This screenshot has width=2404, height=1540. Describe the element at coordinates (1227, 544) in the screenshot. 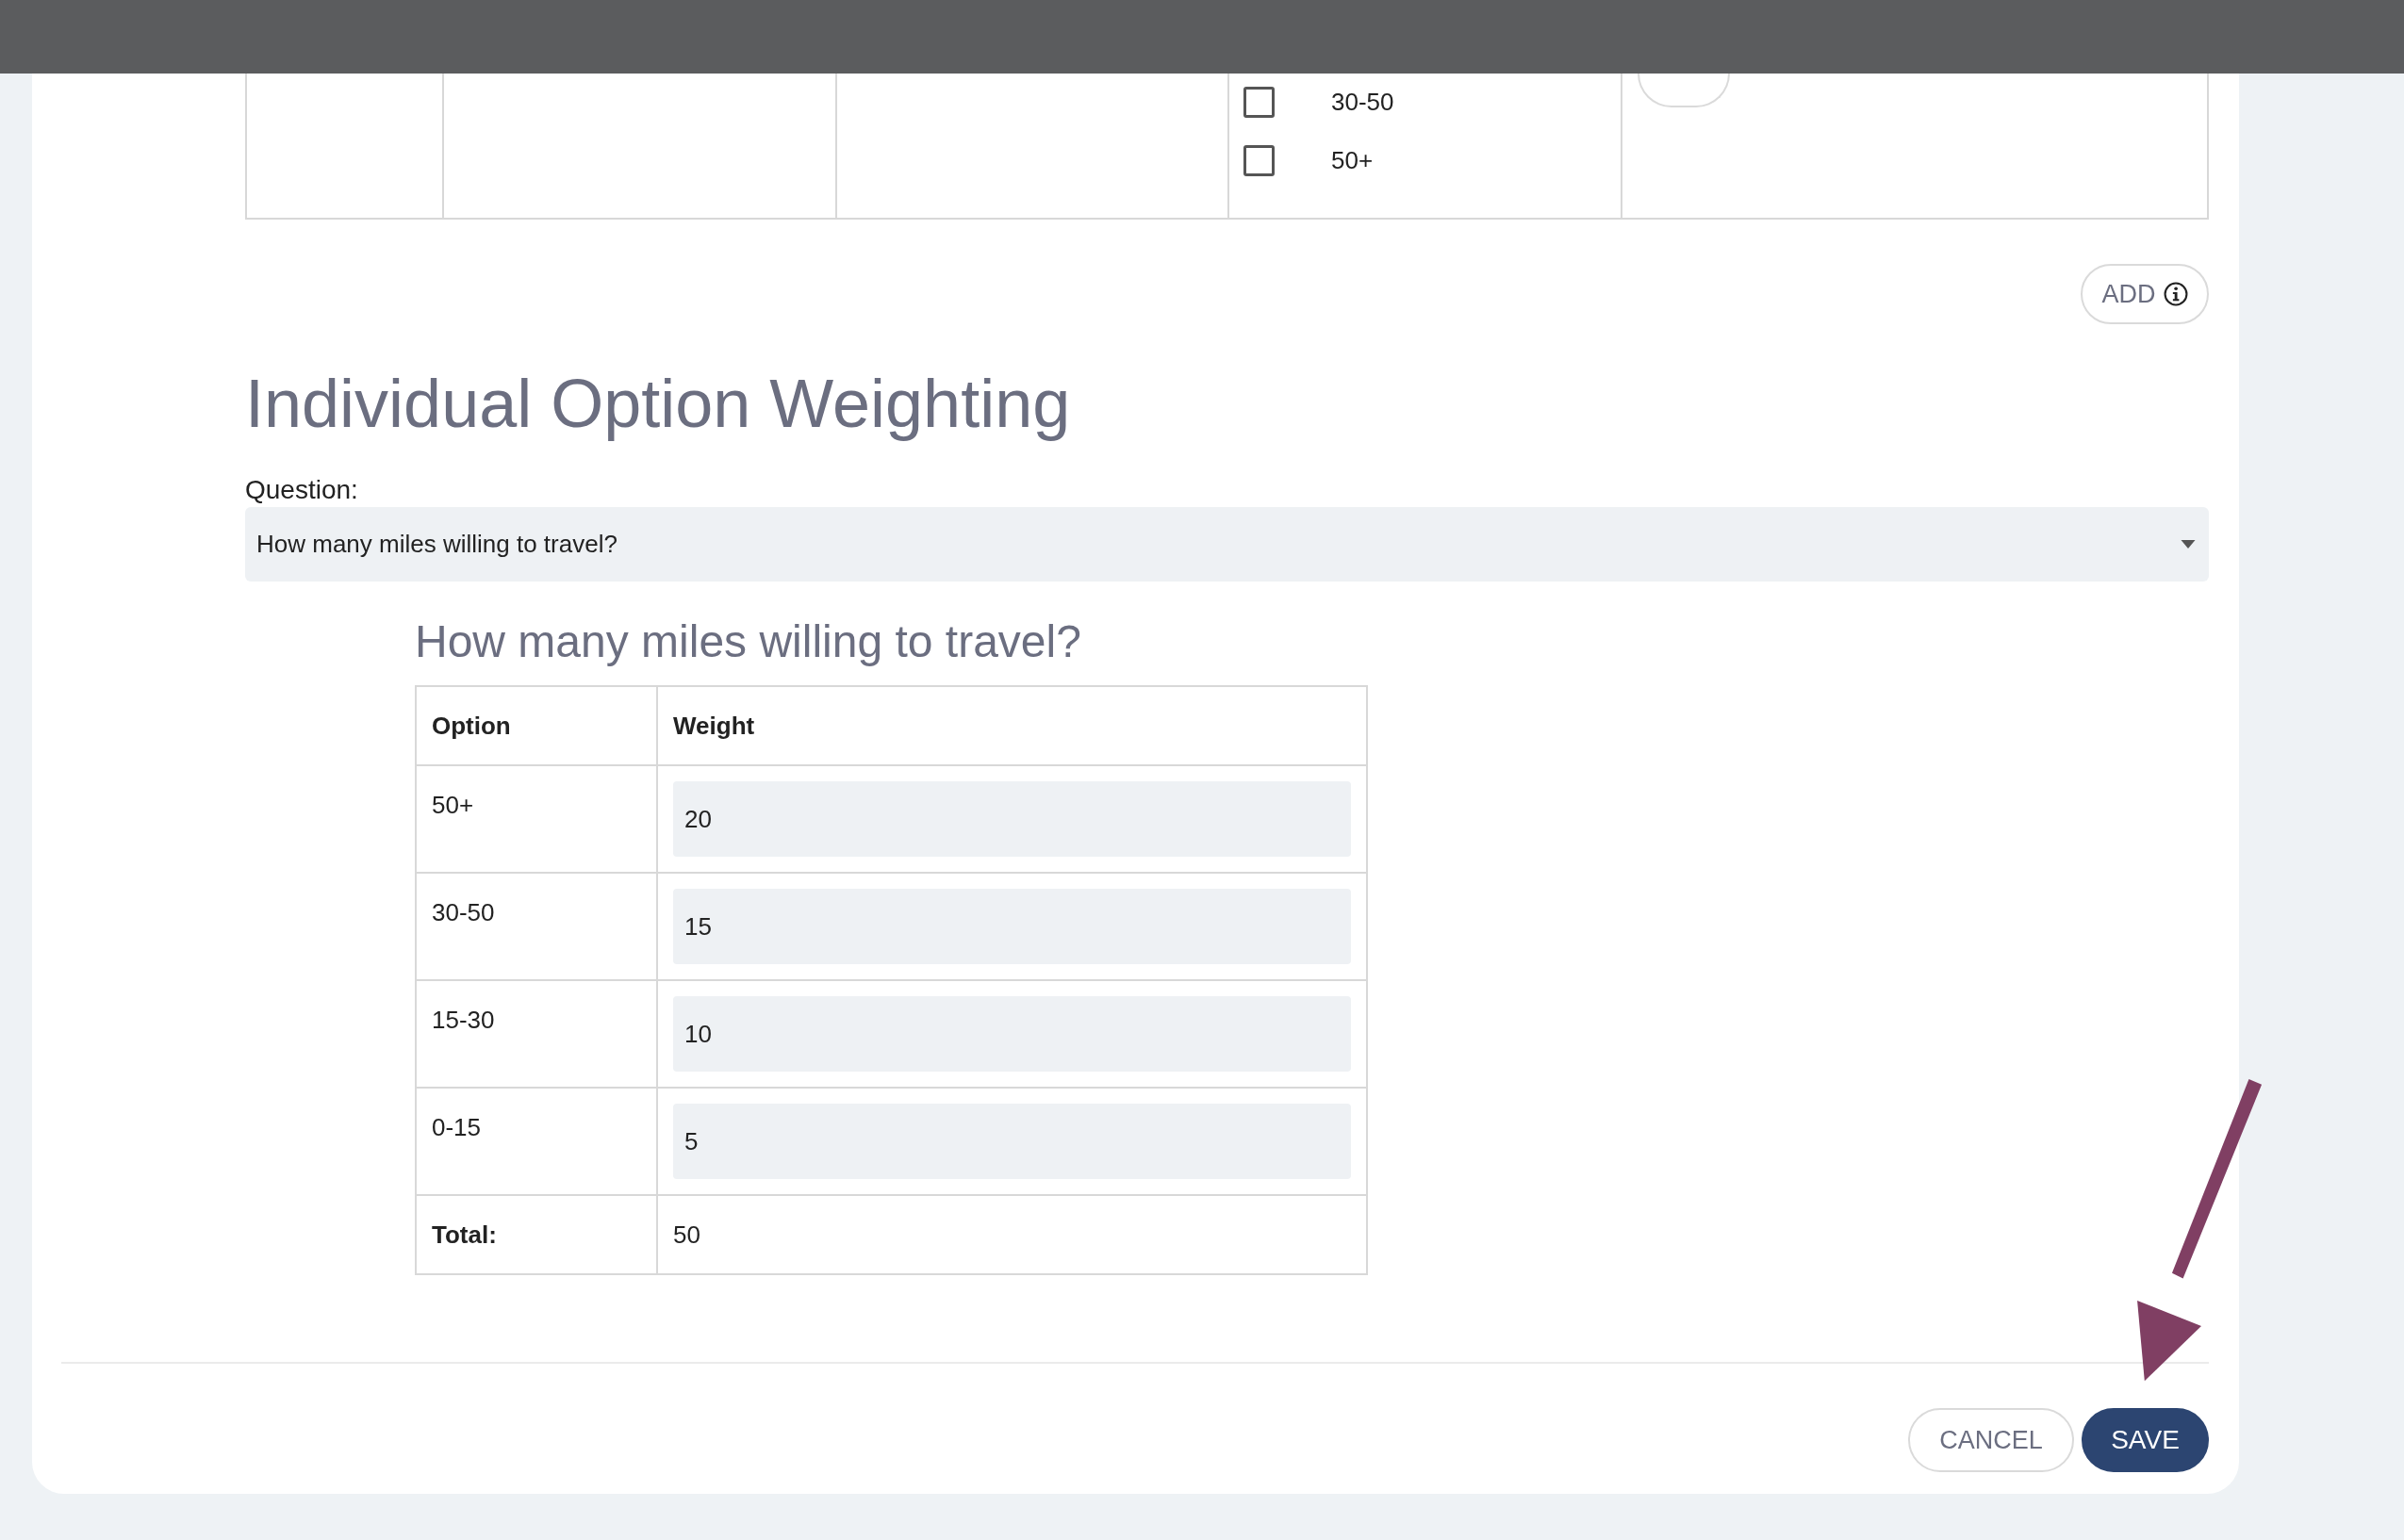

I see `question-select: How many miles willing to travel?` at that location.